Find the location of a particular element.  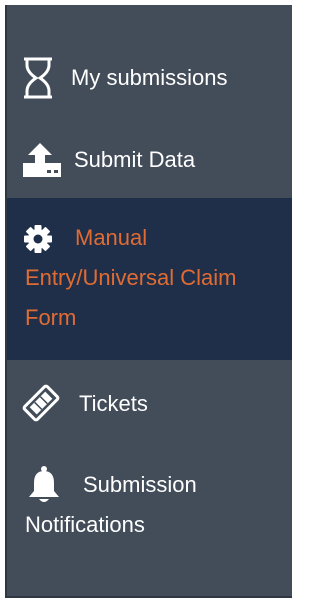

label-line: Manual is located at coordinates (111, 237).